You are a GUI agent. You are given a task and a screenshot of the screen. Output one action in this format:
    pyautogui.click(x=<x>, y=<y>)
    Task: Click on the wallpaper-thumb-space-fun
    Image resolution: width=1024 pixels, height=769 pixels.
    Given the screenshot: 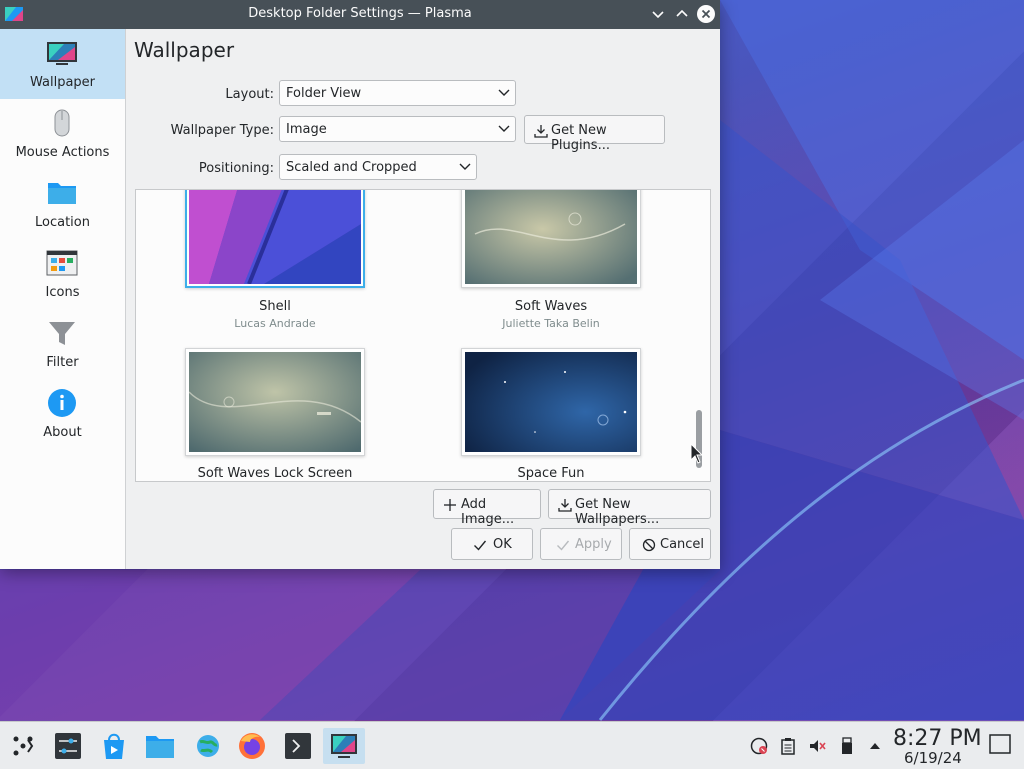 What is the action you would take?
    pyautogui.click(x=551, y=402)
    